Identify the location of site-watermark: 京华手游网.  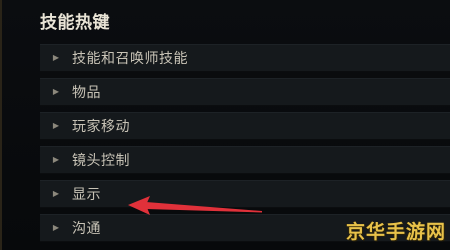
(395, 232).